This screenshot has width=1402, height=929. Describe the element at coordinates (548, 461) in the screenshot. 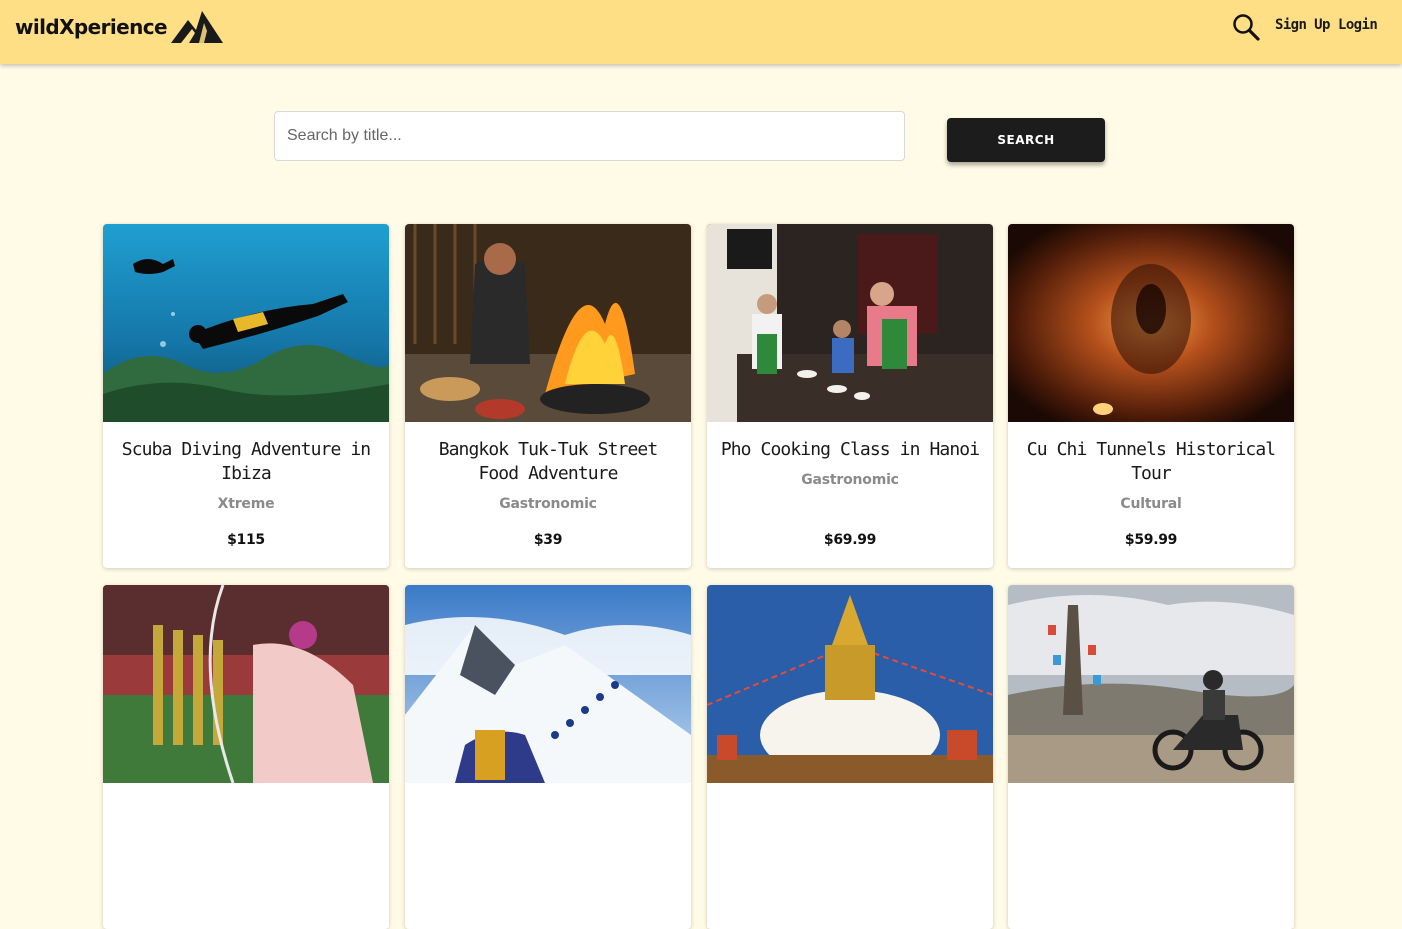

I see `experience-title-text: Bangkok Tuk-Tuk Street Food Adventure` at that location.